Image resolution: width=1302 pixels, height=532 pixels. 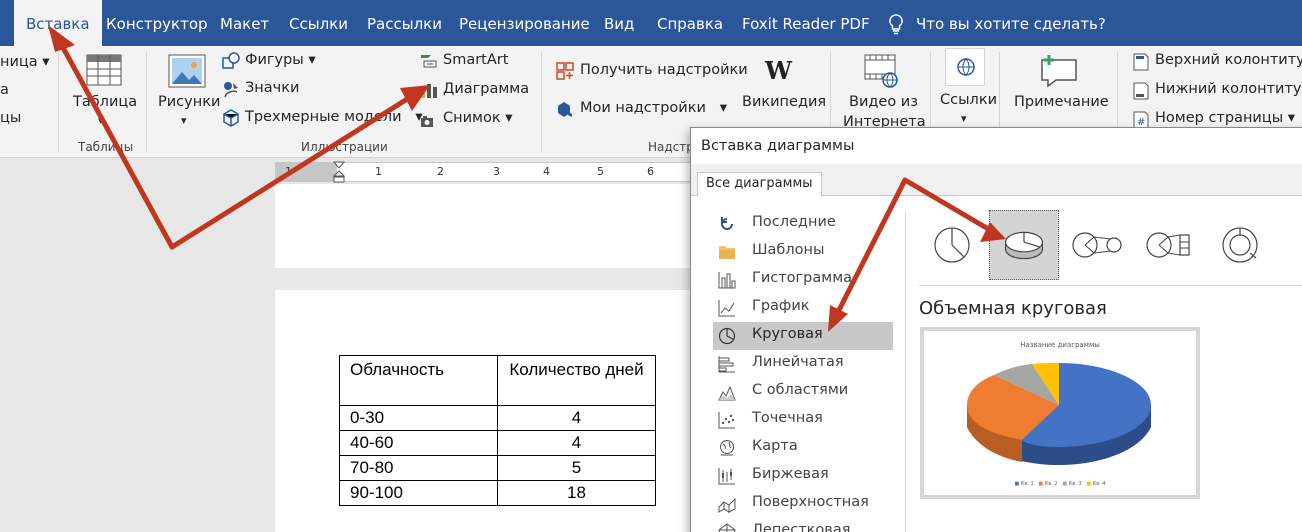 What do you see at coordinates (968, 100) in the screenshot?
I see `links-button: Ссылки` at bounding box center [968, 100].